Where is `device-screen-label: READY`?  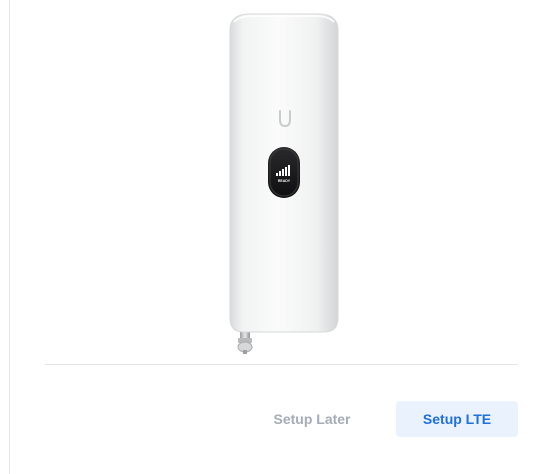 device-screen-label: READY is located at coordinates (284, 181).